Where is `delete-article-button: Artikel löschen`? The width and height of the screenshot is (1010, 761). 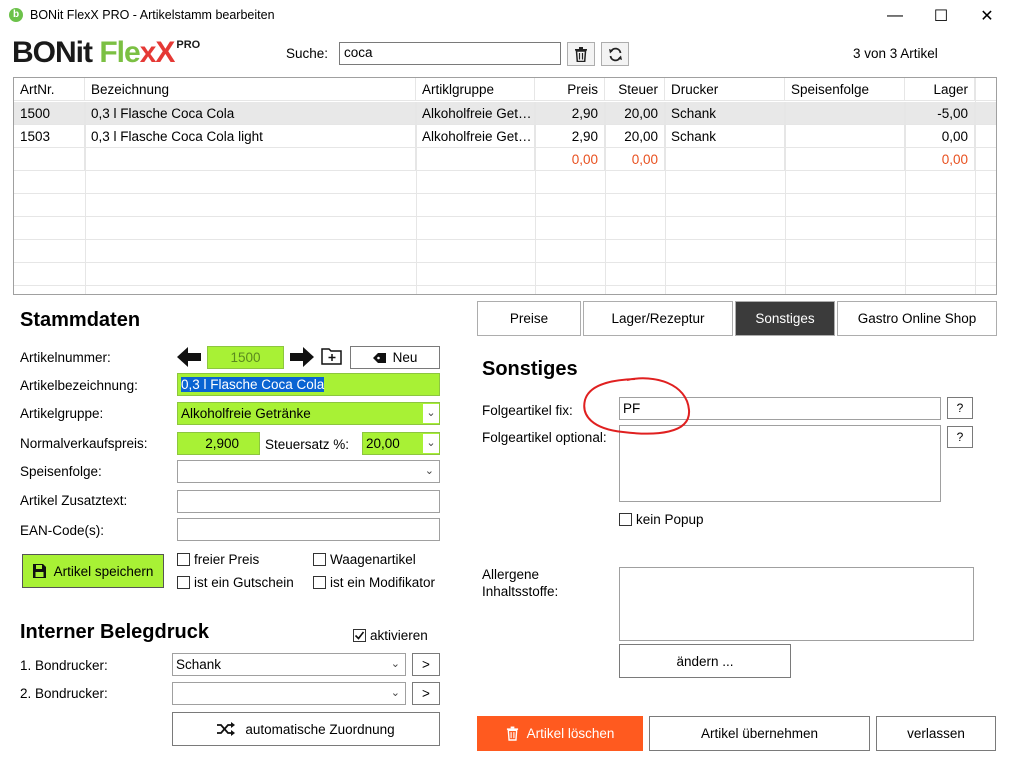
delete-article-button: Artikel löschen is located at coordinates (560, 733).